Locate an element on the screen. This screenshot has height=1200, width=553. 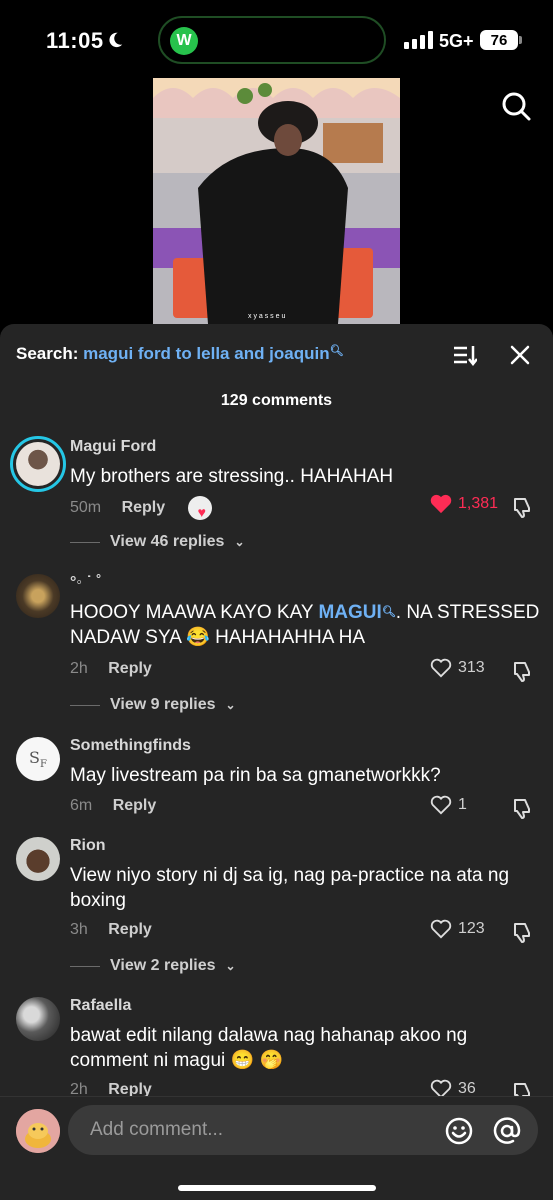
battery-icon: 76 is located at coordinates (501, 40).